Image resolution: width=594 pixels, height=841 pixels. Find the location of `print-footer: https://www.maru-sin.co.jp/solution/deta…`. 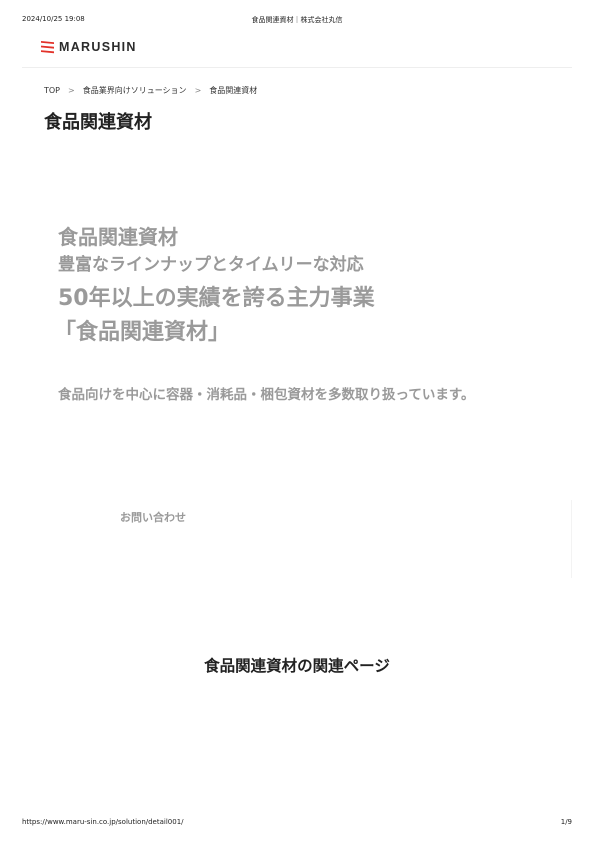

print-footer: https://www.maru-sin.co.jp/solution/deta… is located at coordinates (297, 824).